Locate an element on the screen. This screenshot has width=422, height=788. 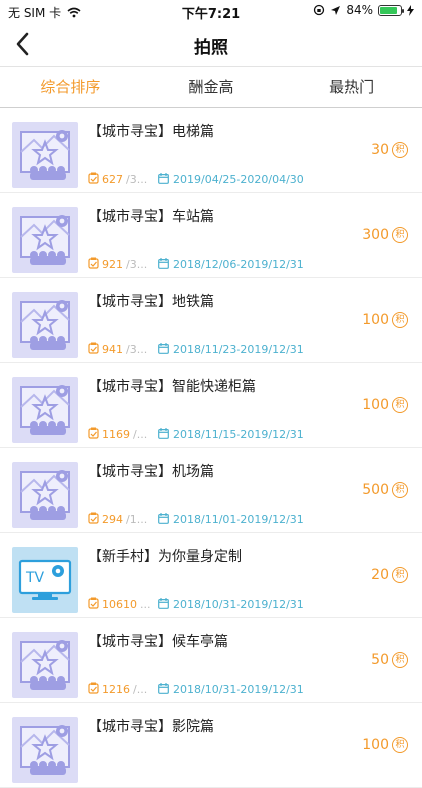
tv-thumbnail: TV is located at coordinates (45, 580).